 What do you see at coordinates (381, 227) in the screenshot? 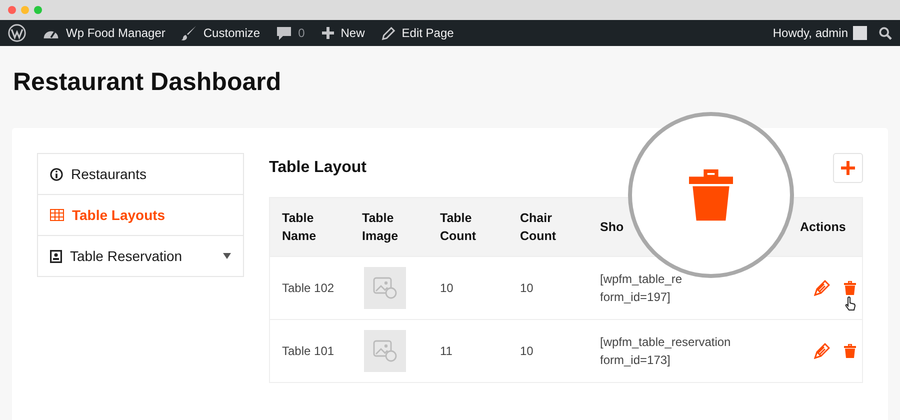
I see `column-header: Table Image` at bounding box center [381, 227].